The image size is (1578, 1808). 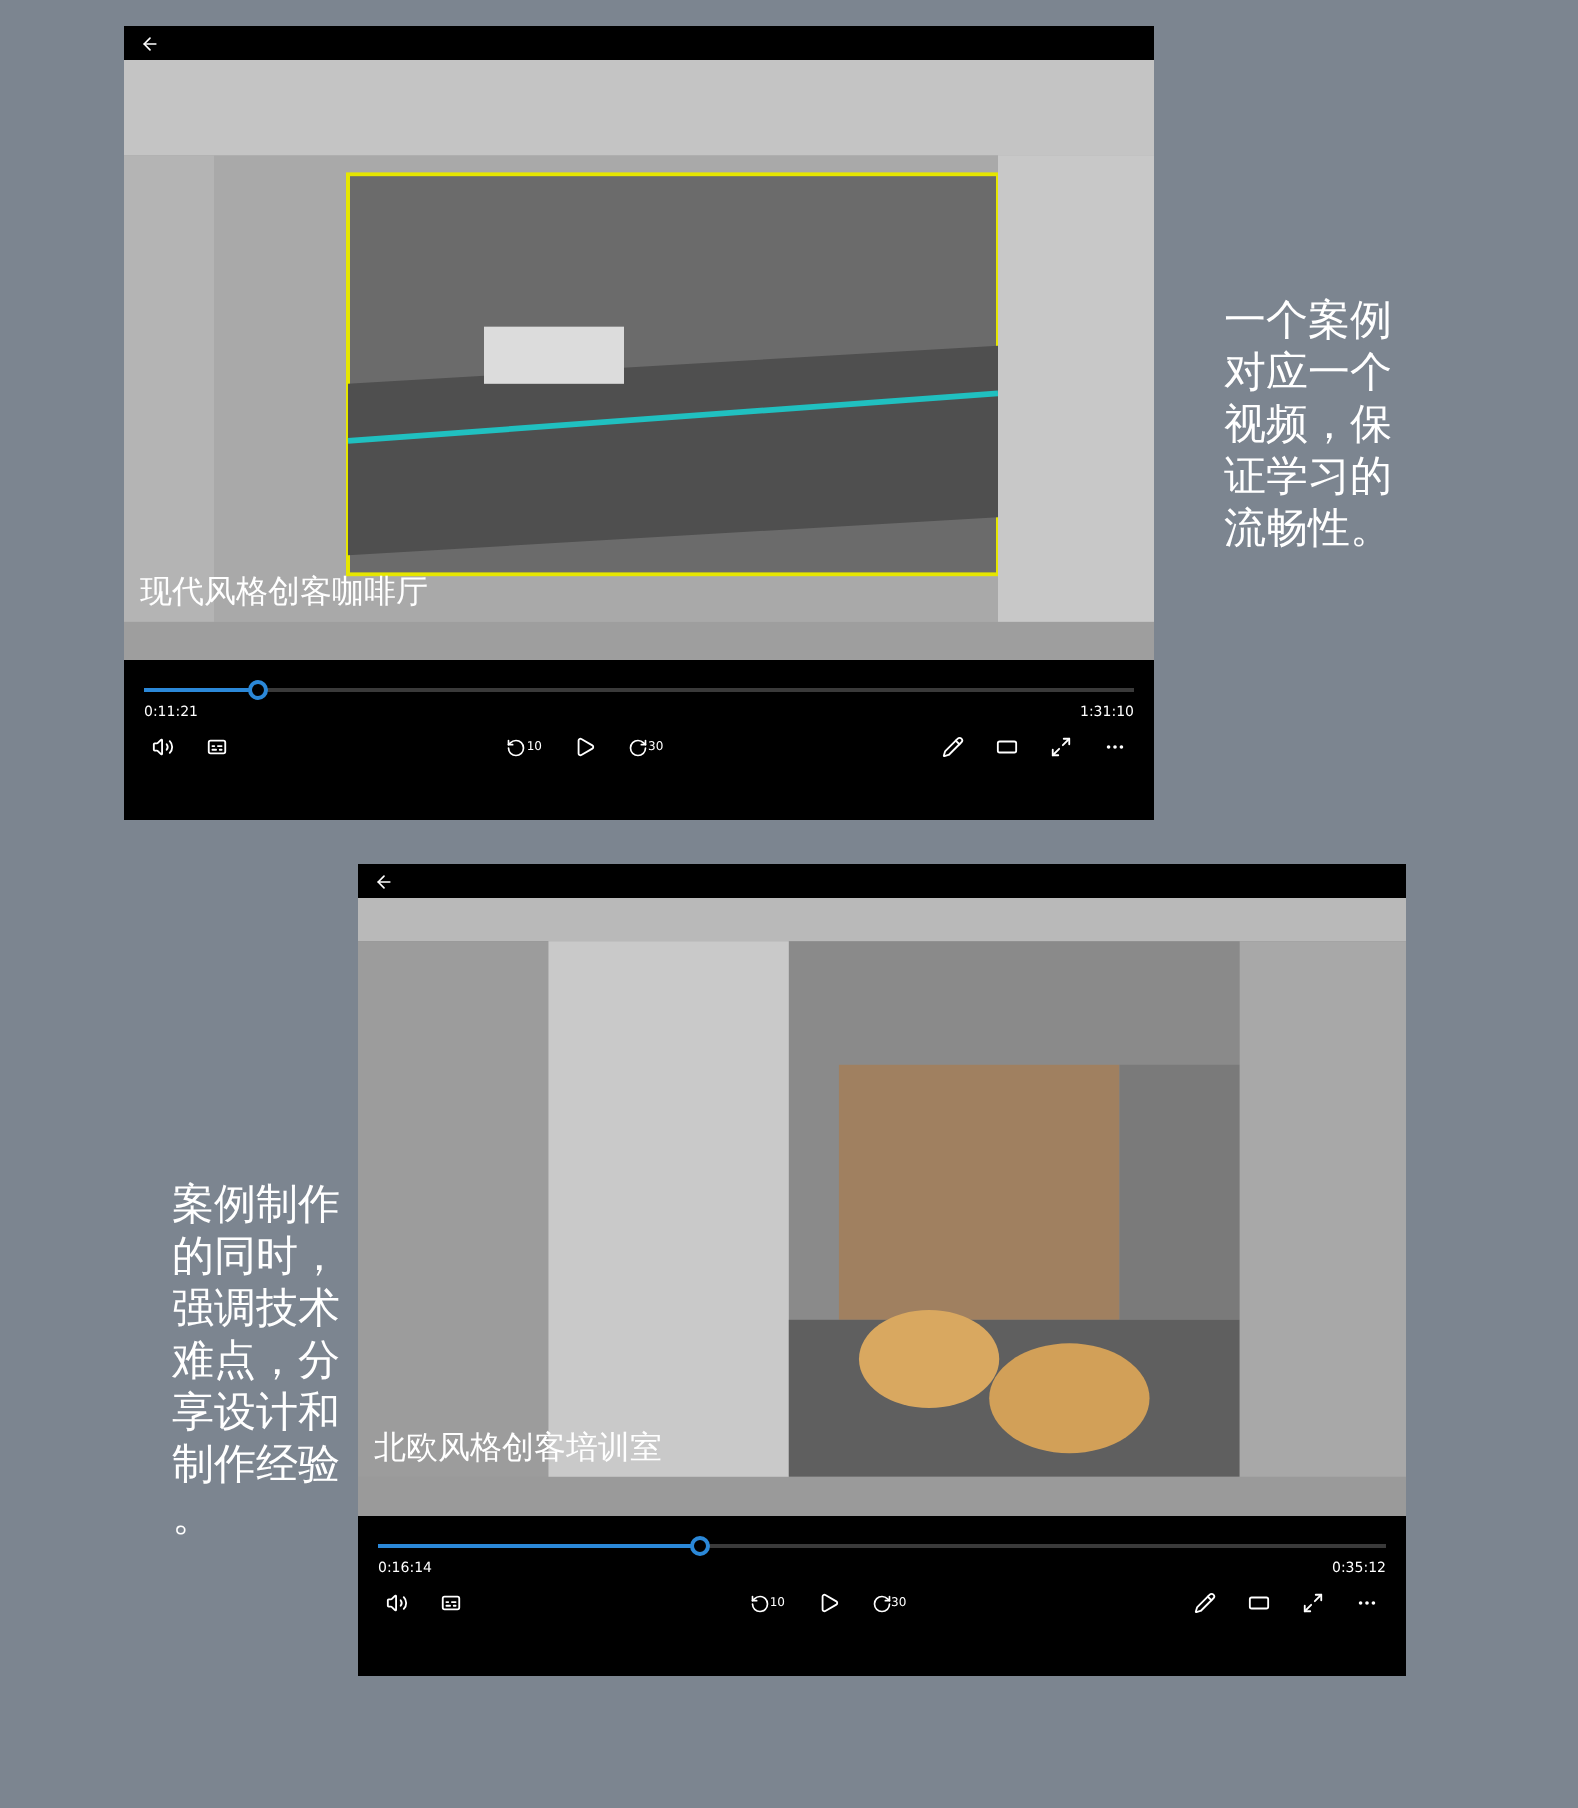 I want to click on video-caption: 现代风格创客咖啡厅, so click(x=284, y=592).